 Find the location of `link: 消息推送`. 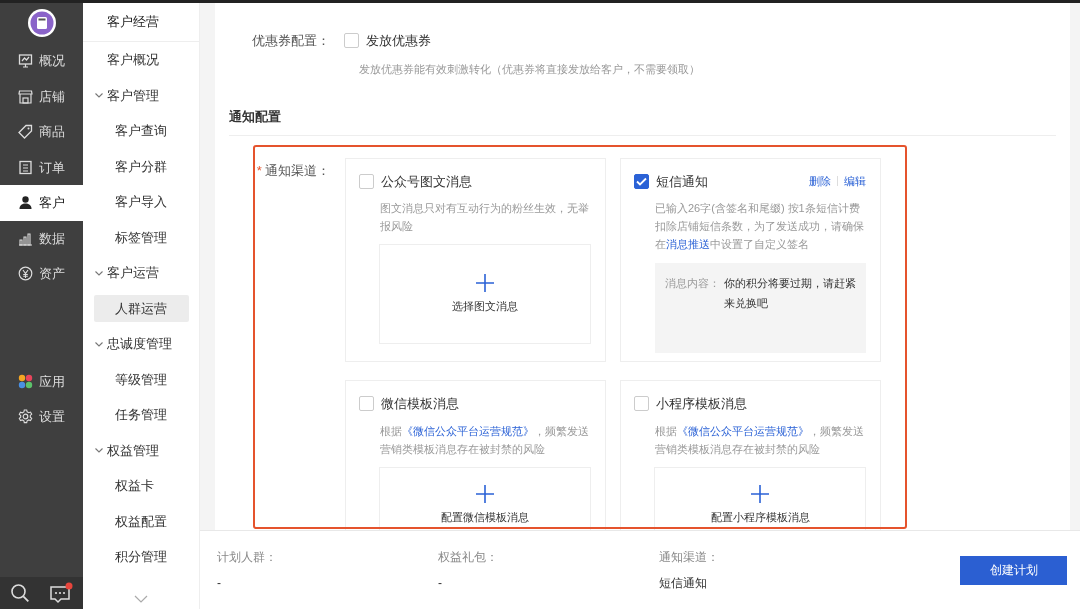

link: 消息推送 is located at coordinates (688, 244).